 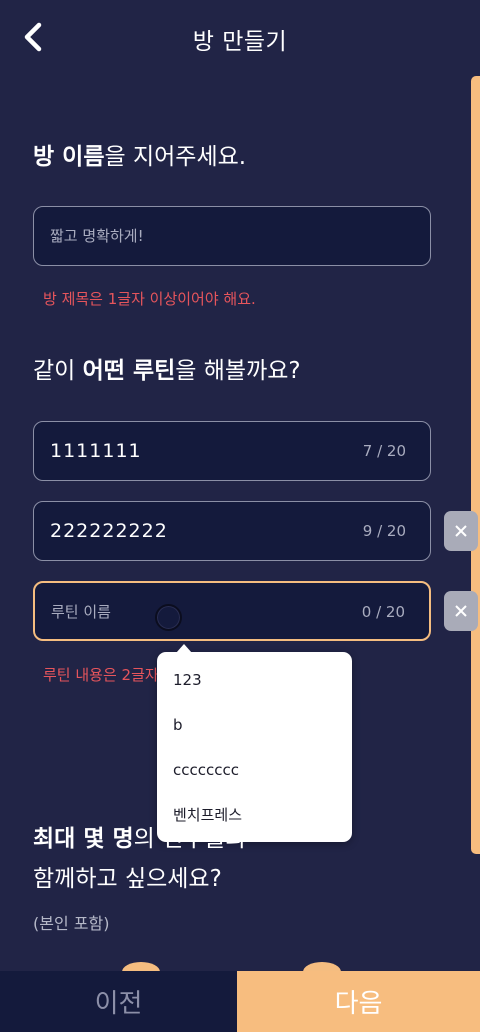 What do you see at coordinates (238, 371) in the screenshot?
I see `routine-title-rest: 을 해볼까요?` at bounding box center [238, 371].